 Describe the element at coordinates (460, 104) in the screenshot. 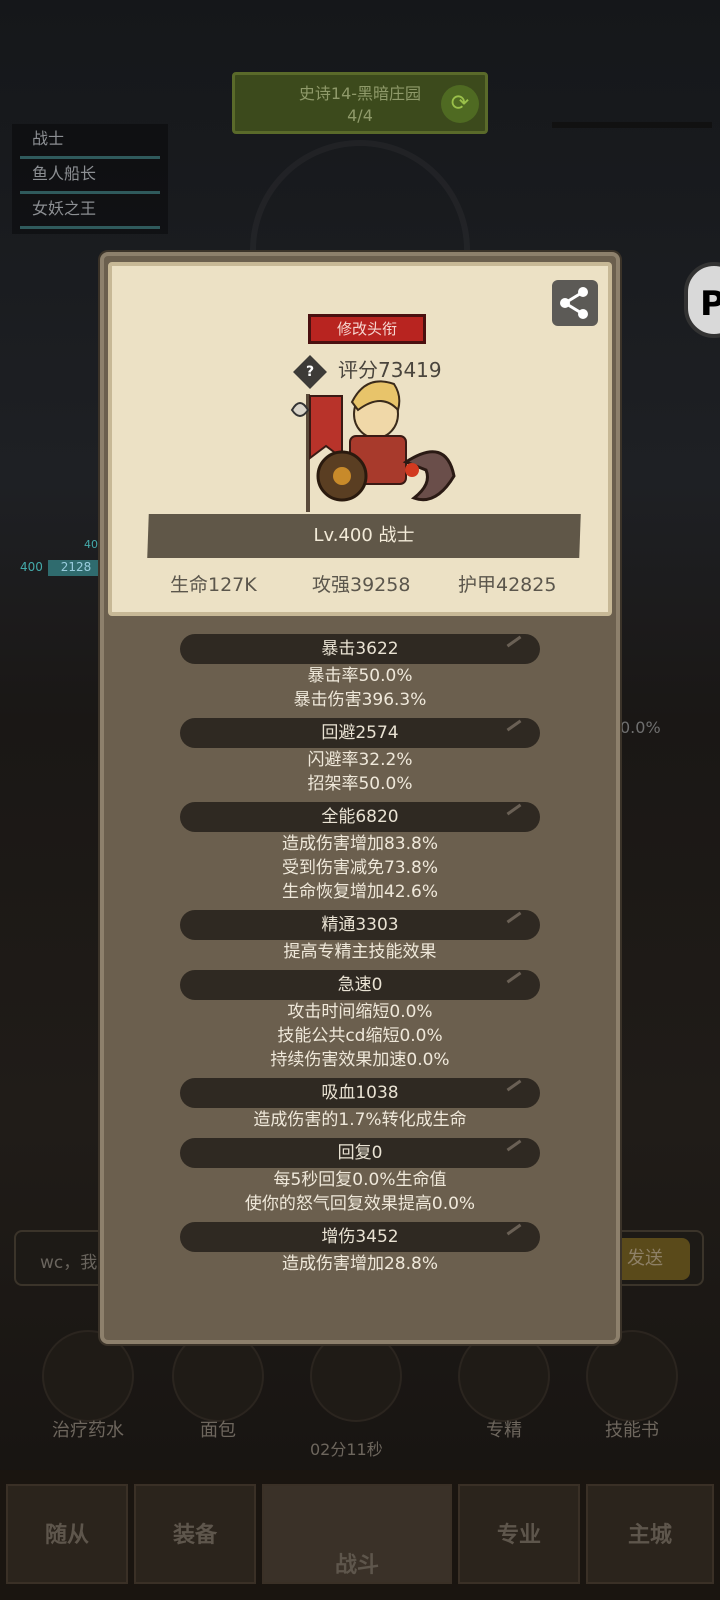

I see `refresh-icon: ⟳` at that location.